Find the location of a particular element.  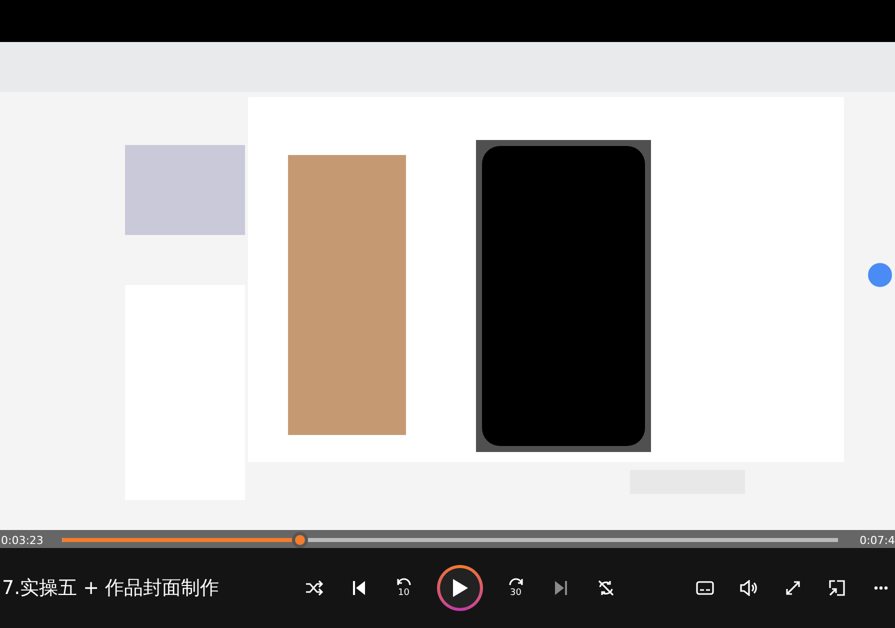

current-time: 0:03:23 is located at coordinates (22, 541).